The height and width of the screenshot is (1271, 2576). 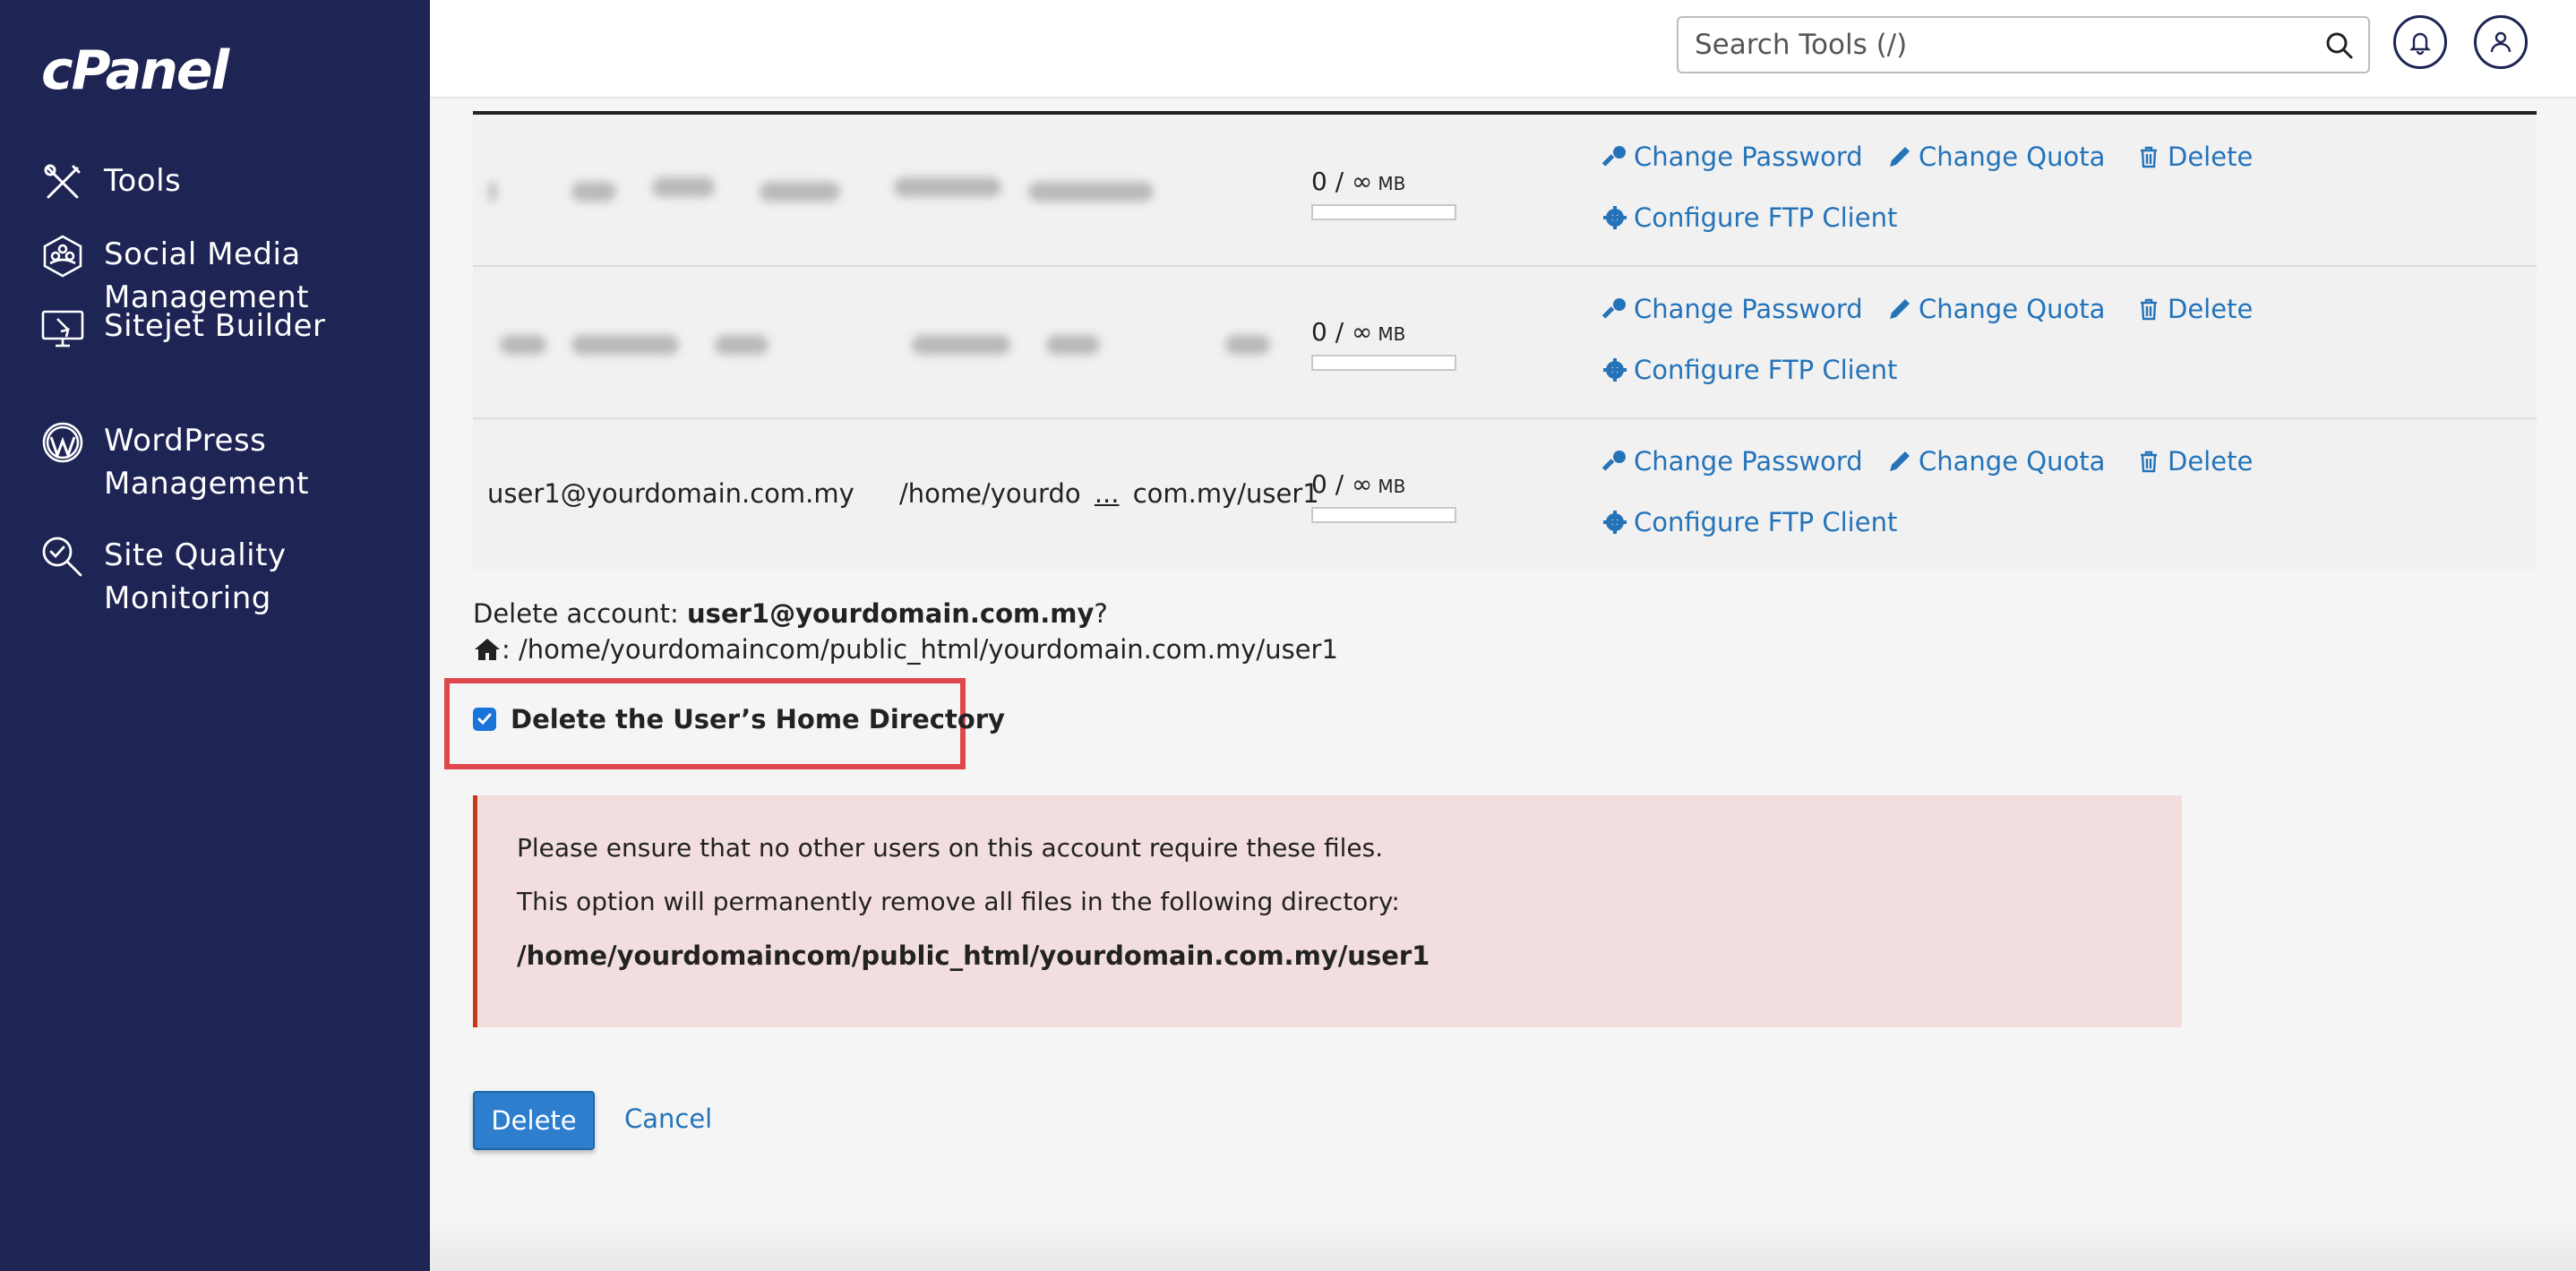 I want to click on directory-cell: /home/yourdo ... com.my/user1, so click(x=1109, y=493).